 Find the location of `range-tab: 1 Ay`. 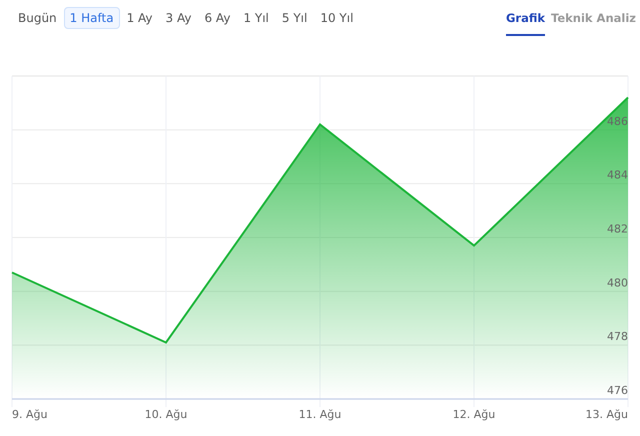

range-tab: 1 Ay is located at coordinates (139, 18).